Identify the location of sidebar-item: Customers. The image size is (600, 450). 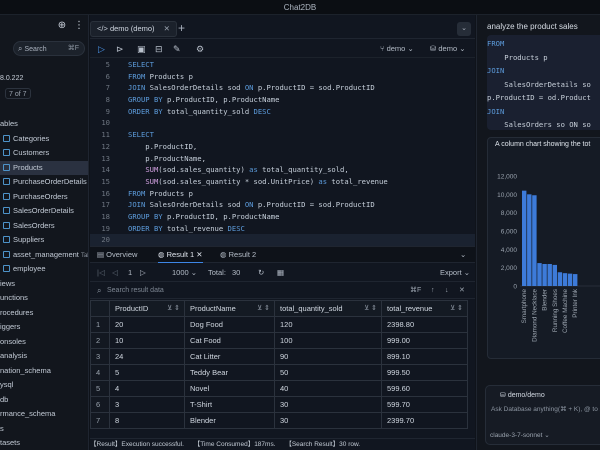
(44, 153).